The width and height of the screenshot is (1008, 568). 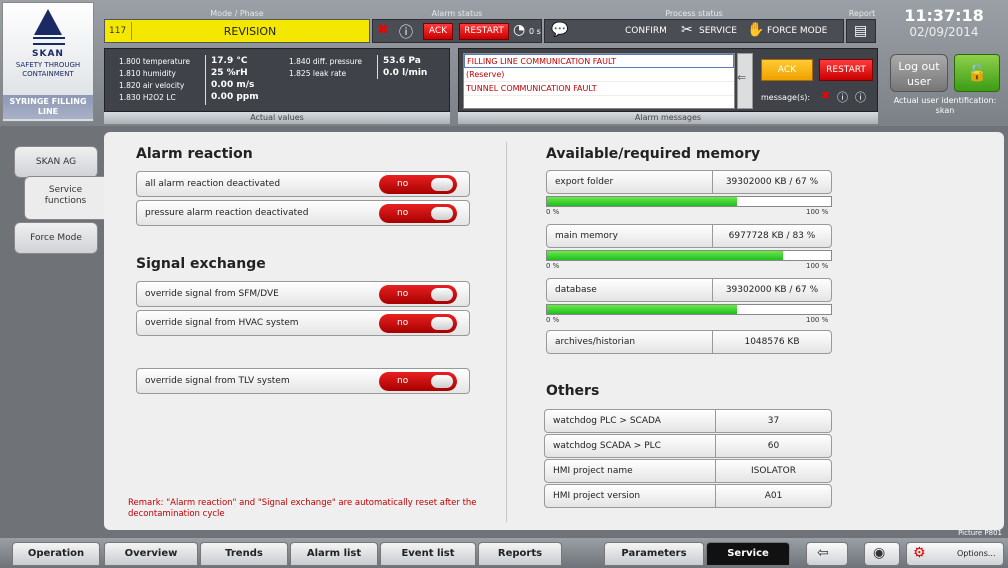 I want to click on message-info-icon: ⓘ, so click(x=860, y=97).